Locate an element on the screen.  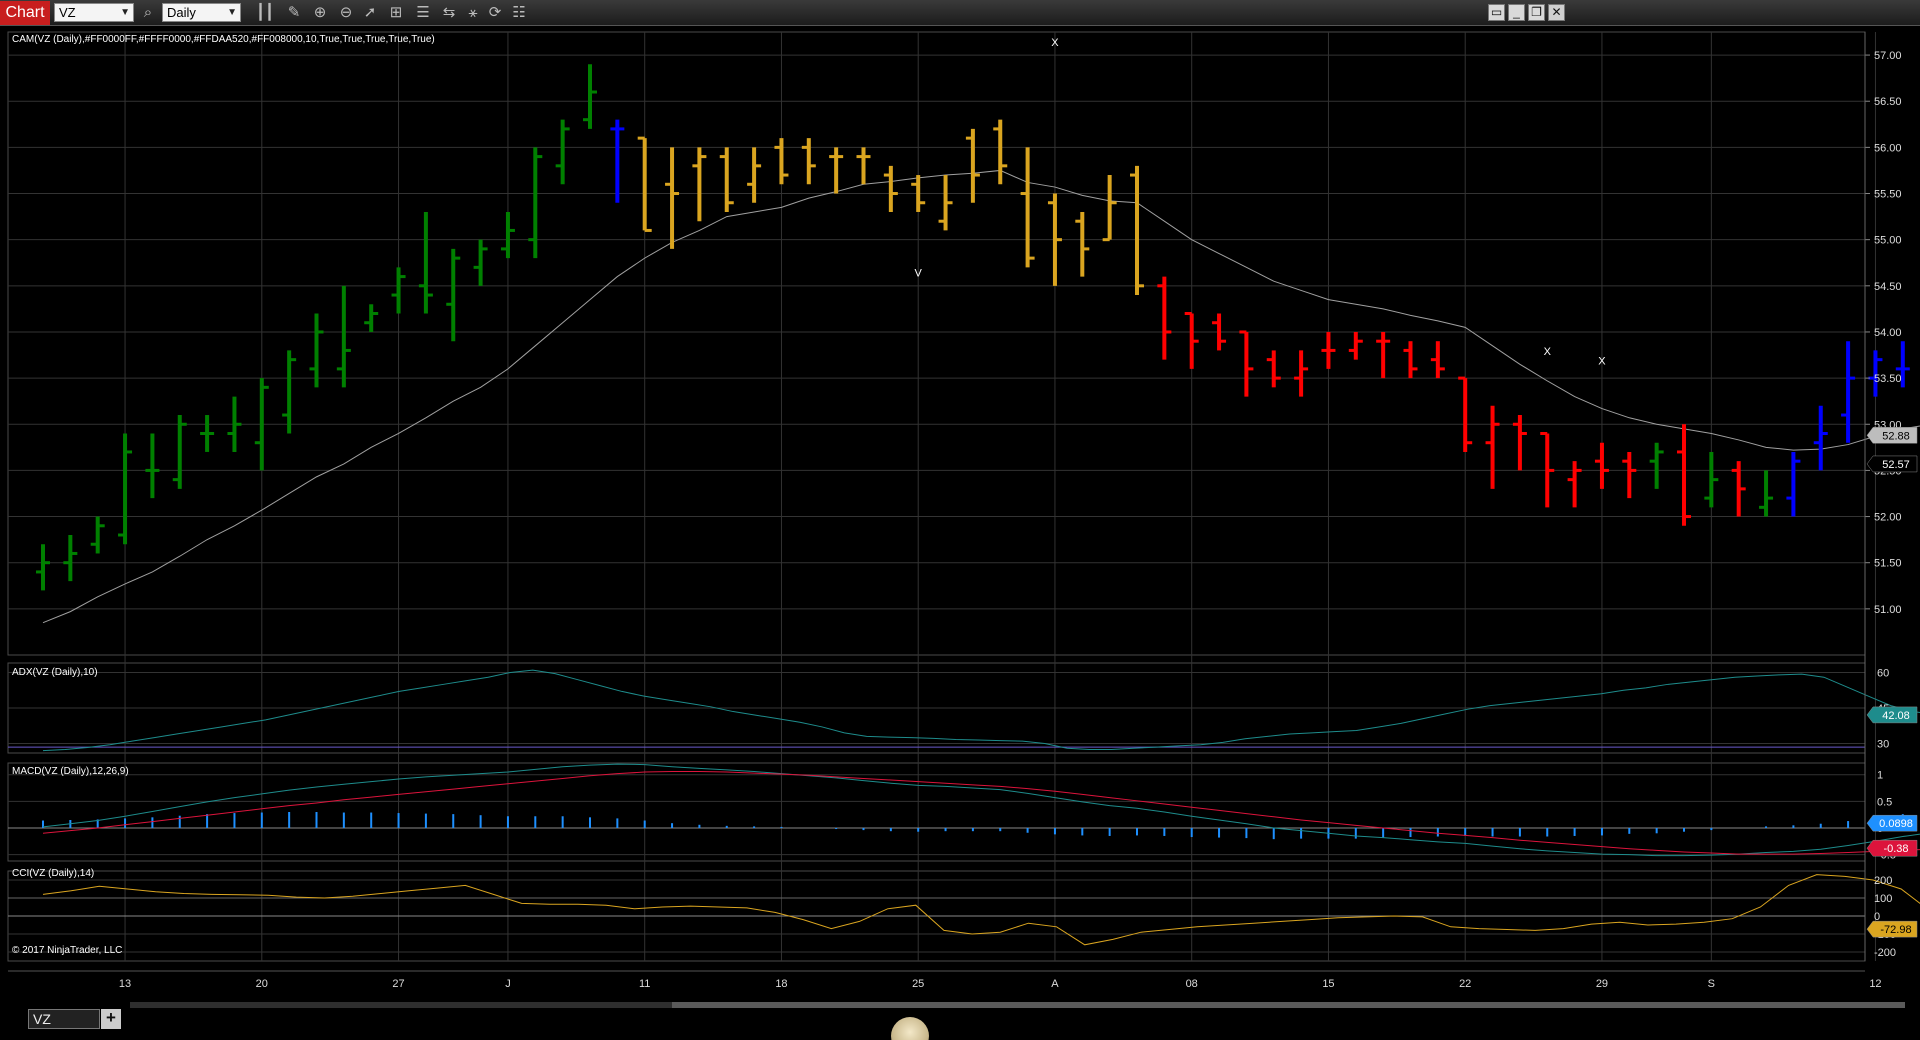
order-icon: ⇆ is located at coordinates (449, 13).